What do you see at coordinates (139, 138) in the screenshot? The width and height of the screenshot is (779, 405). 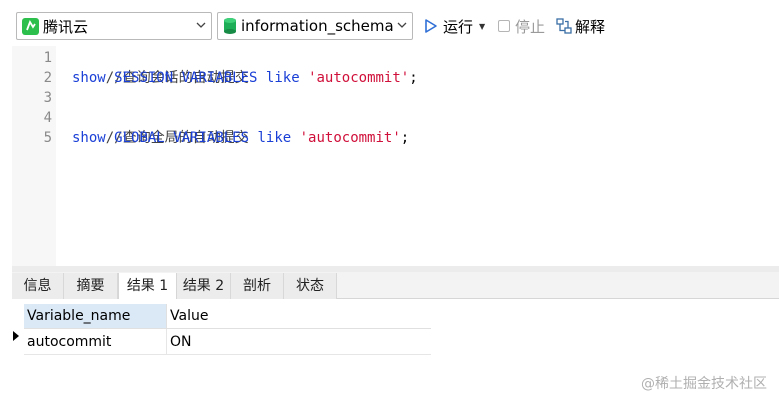 I see `sql-keyword: GLOBAL` at bounding box center [139, 138].